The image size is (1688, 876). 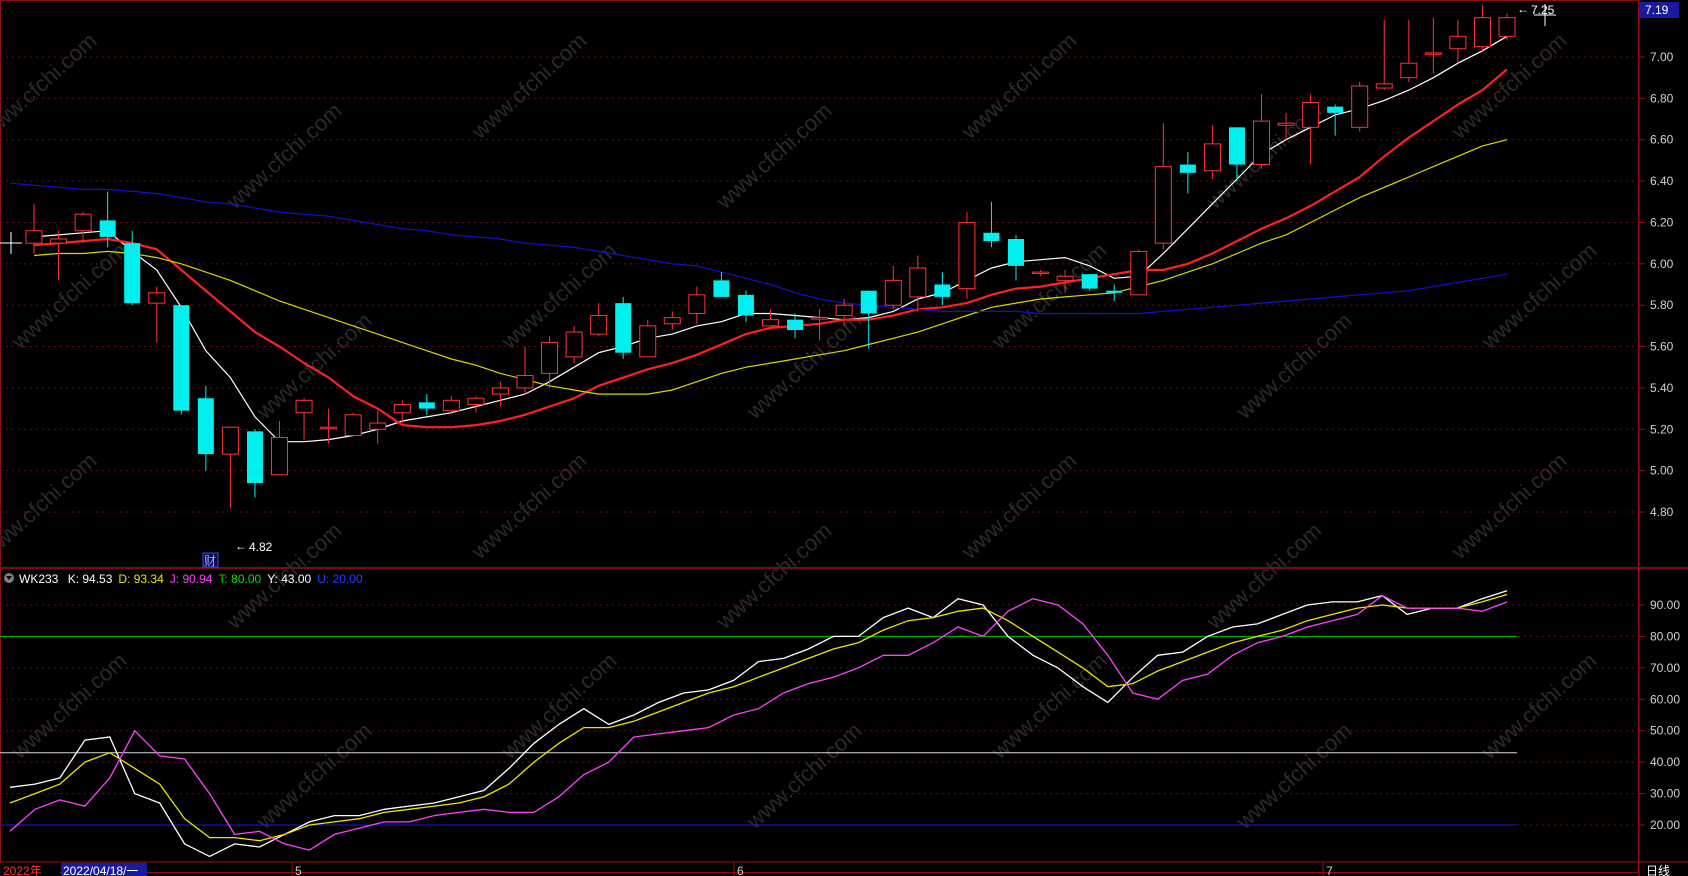 What do you see at coordinates (1662, 181) in the screenshot?
I see `price-tick-label: 6.40` at bounding box center [1662, 181].